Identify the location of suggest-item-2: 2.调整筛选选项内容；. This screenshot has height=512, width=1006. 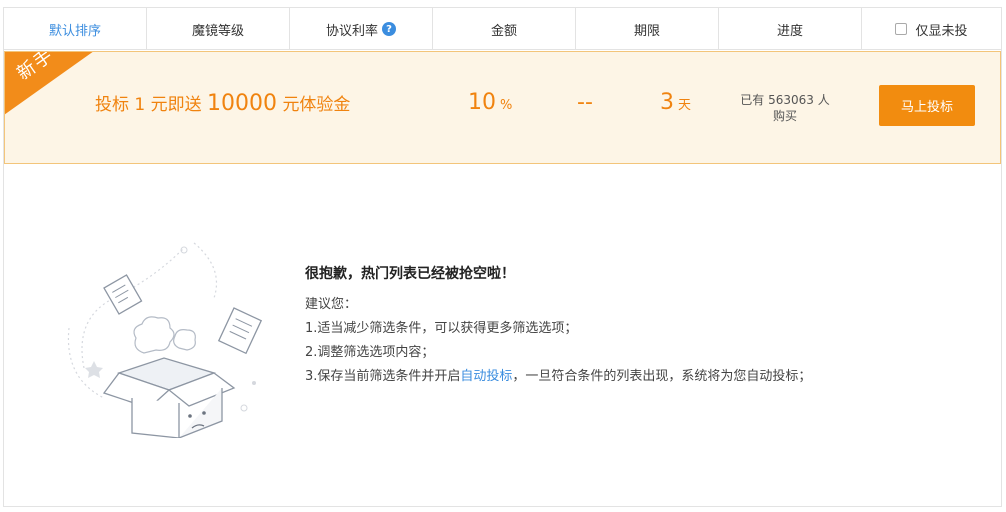
(370, 352).